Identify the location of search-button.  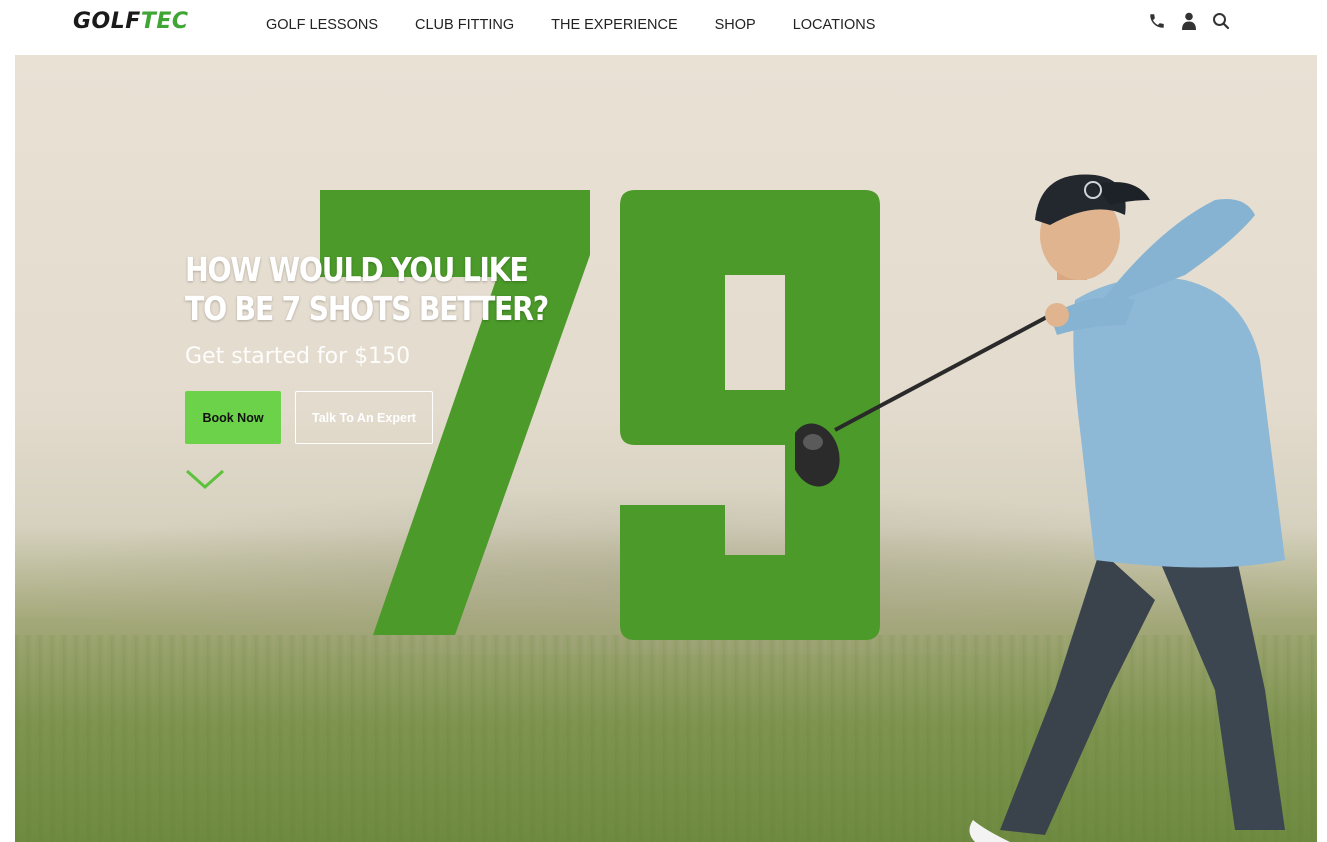
(1221, 21).